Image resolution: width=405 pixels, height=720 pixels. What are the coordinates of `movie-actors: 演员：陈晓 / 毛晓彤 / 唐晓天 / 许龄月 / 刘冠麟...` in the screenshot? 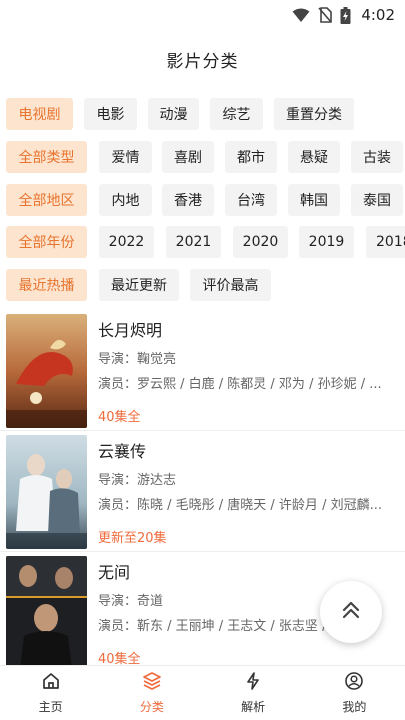 It's located at (240, 505).